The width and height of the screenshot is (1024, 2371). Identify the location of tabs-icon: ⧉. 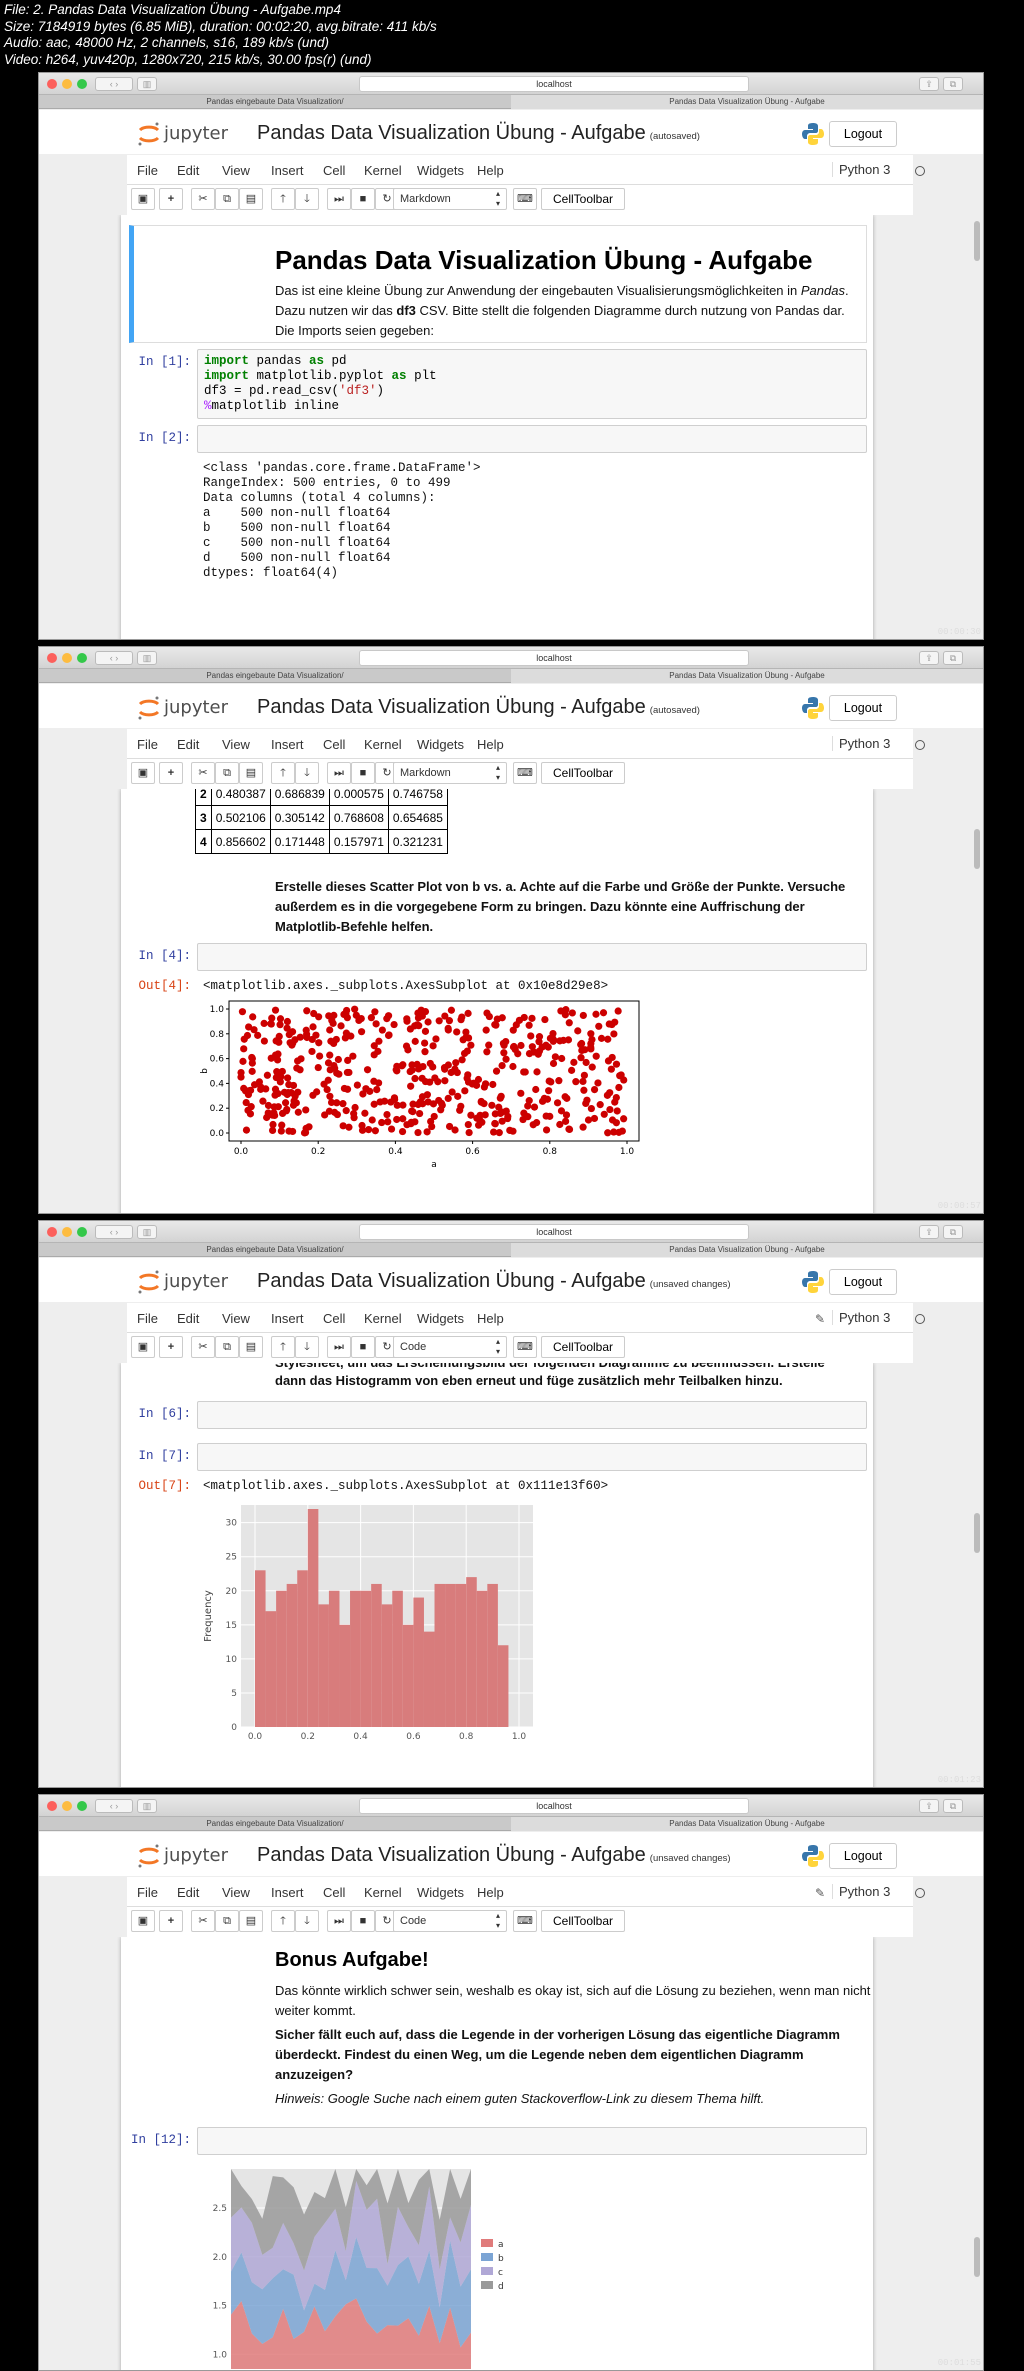
(953, 84).